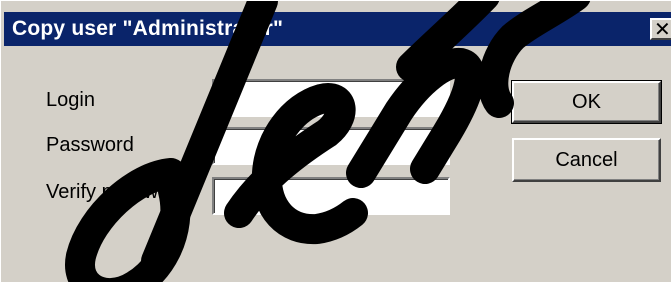  Describe the element at coordinates (331, 196) in the screenshot. I see `verify-password-field` at that location.